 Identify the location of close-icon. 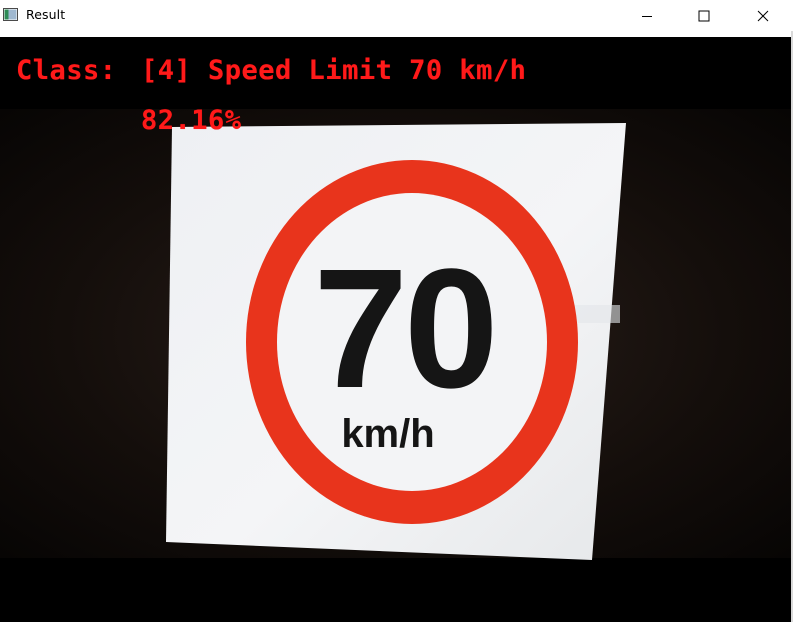
(763, 15).